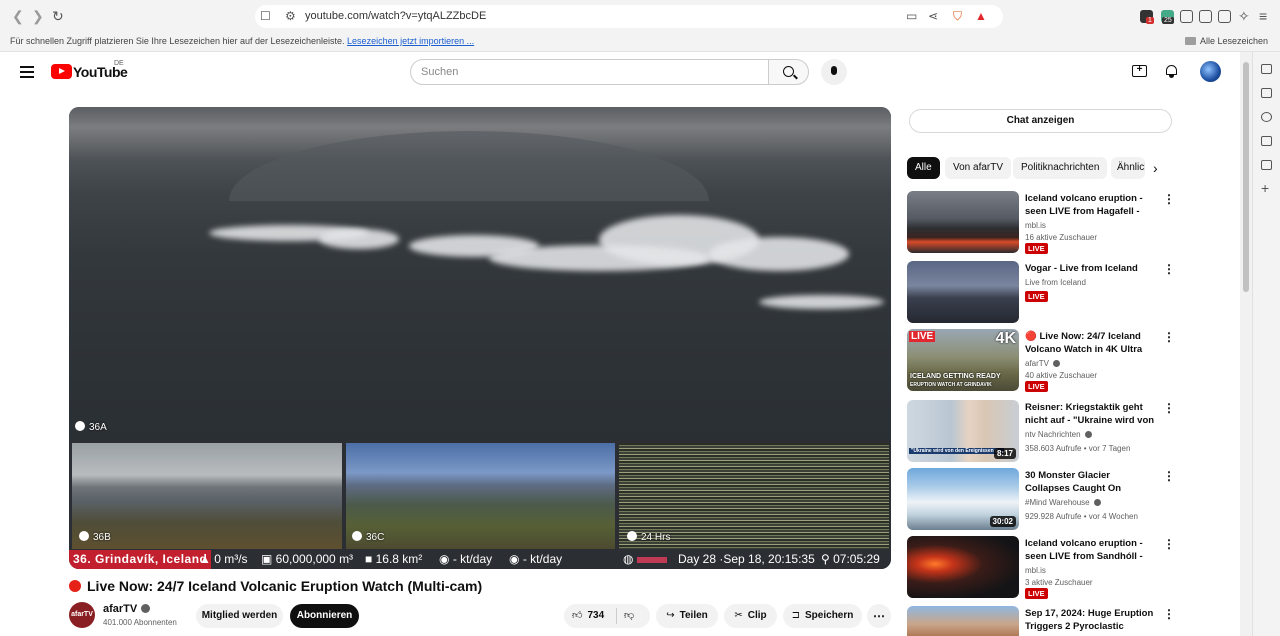 The image size is (1280, 636). What do you see at coordinates (1091, 268) in the screenshot?
I see `video-title: Vogar - Live from Iceland` at bounding box center [1091, 268].